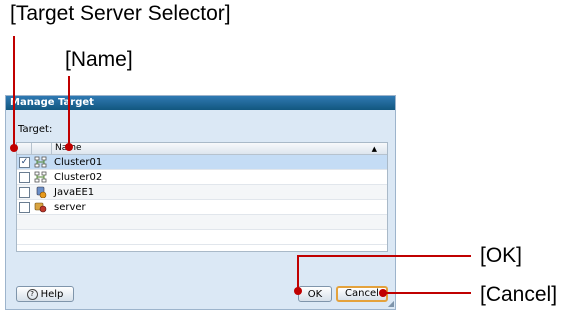  I want to click on resize-grip-icon: ◢, so click(391, 303).